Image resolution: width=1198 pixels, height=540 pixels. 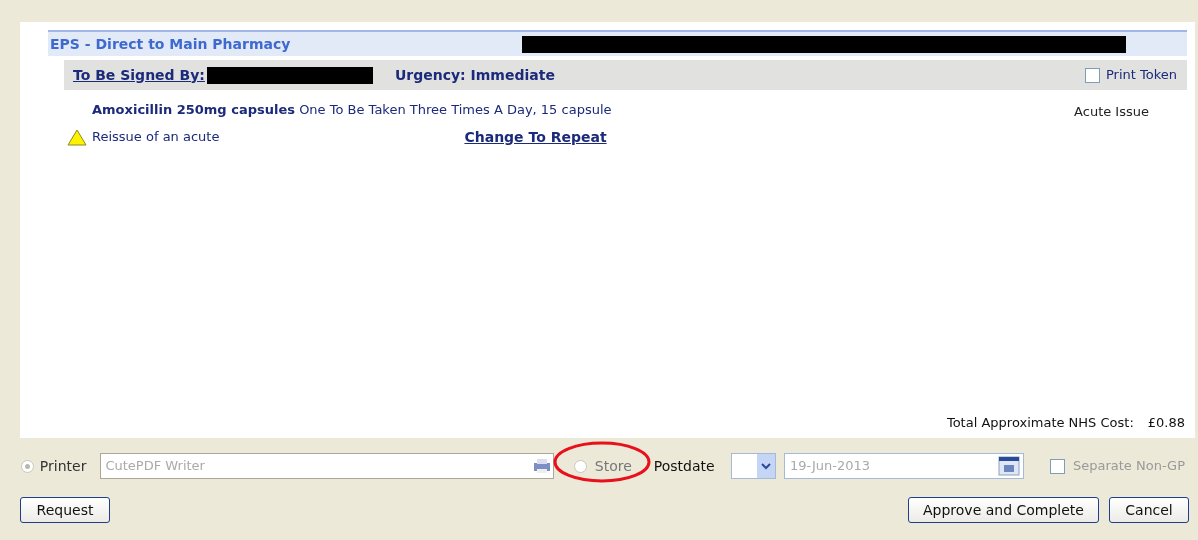 I want to click on change-to-repeat-link: Change To Repeat, so click(x=535, y=137).